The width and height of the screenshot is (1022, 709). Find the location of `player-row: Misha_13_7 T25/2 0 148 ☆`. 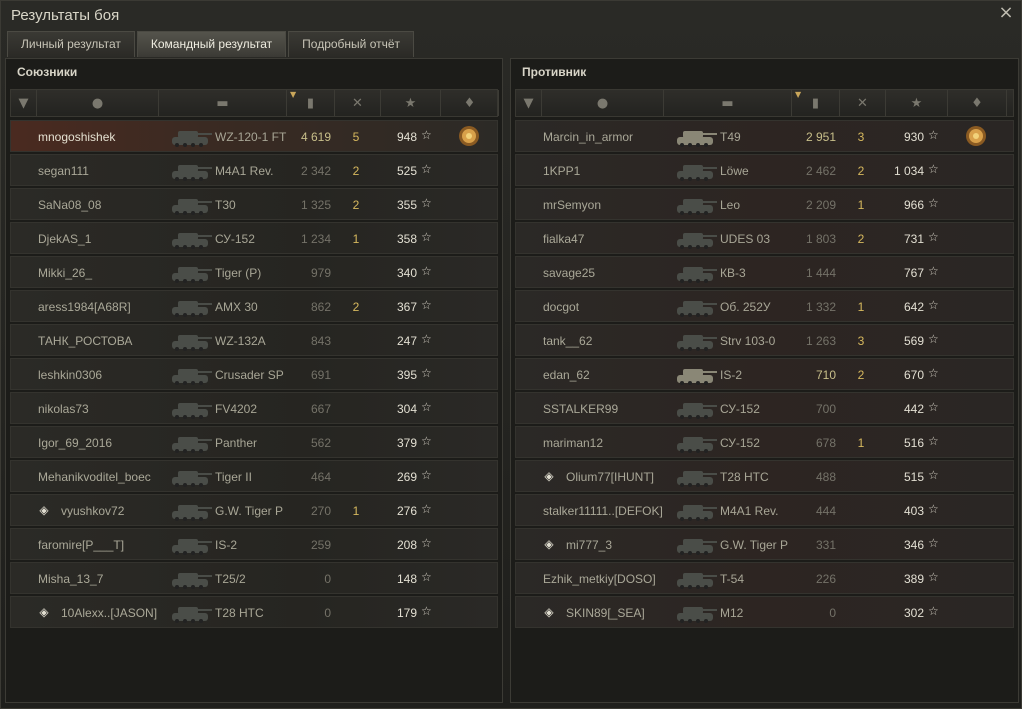

player-row: Misha_13_7 T25/2 0 148 ☆ is located at coordinates (254, 578).